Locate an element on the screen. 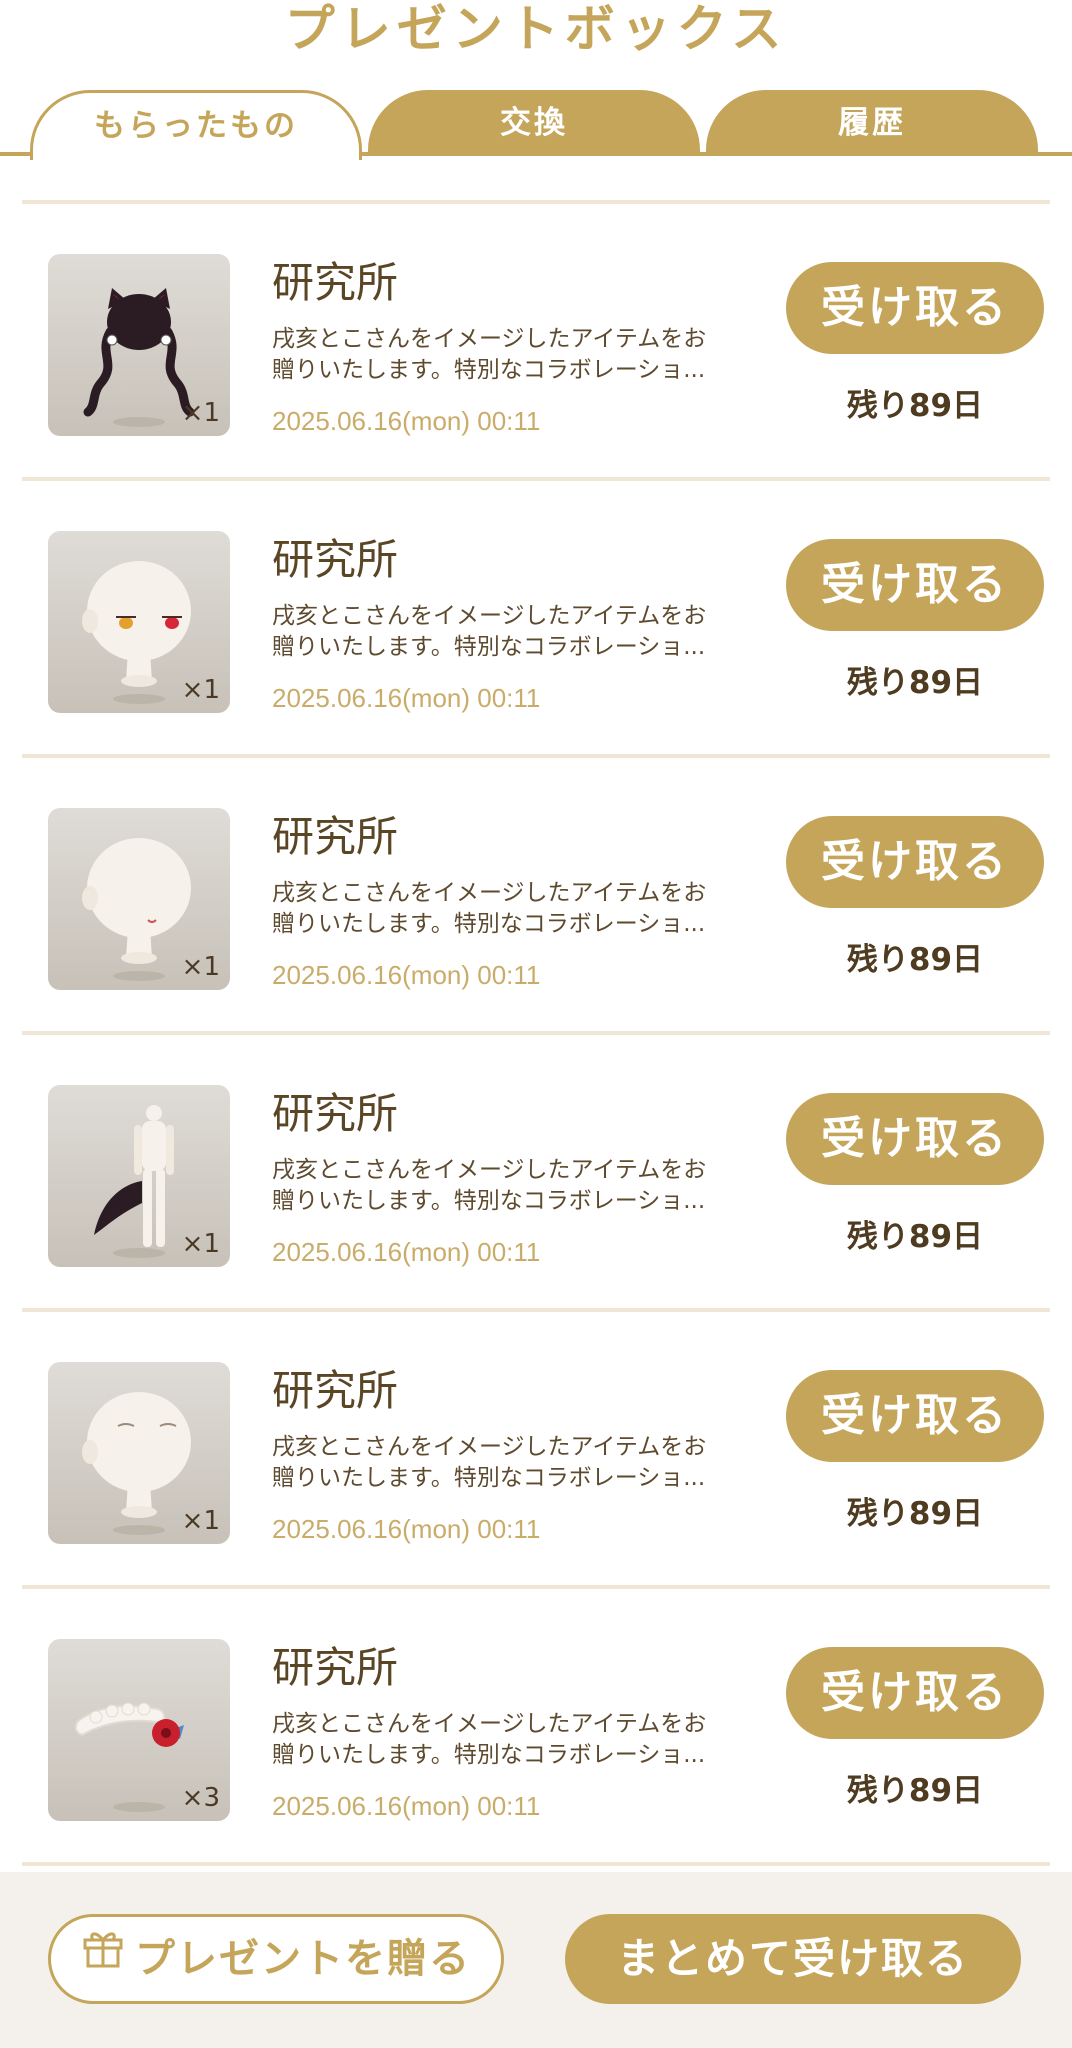 This screenshot has width=1072, height=2048. tab-bar: もらったもの 交換 履歴 is located at coordinates (536, 123).